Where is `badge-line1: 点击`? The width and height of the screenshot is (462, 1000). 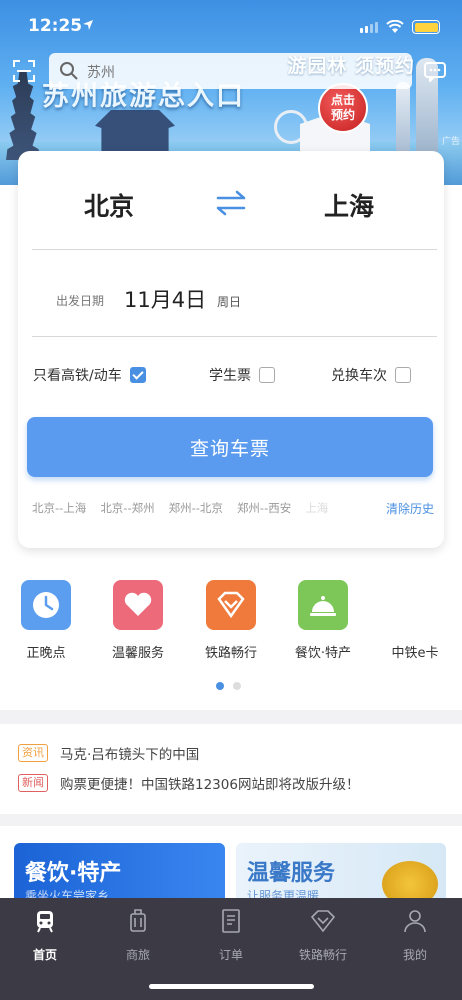
badge-line1: 点击 is located at coordinates (342, 100).